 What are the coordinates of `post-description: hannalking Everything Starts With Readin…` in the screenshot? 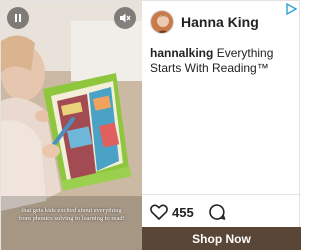 It's located at (224, 61).